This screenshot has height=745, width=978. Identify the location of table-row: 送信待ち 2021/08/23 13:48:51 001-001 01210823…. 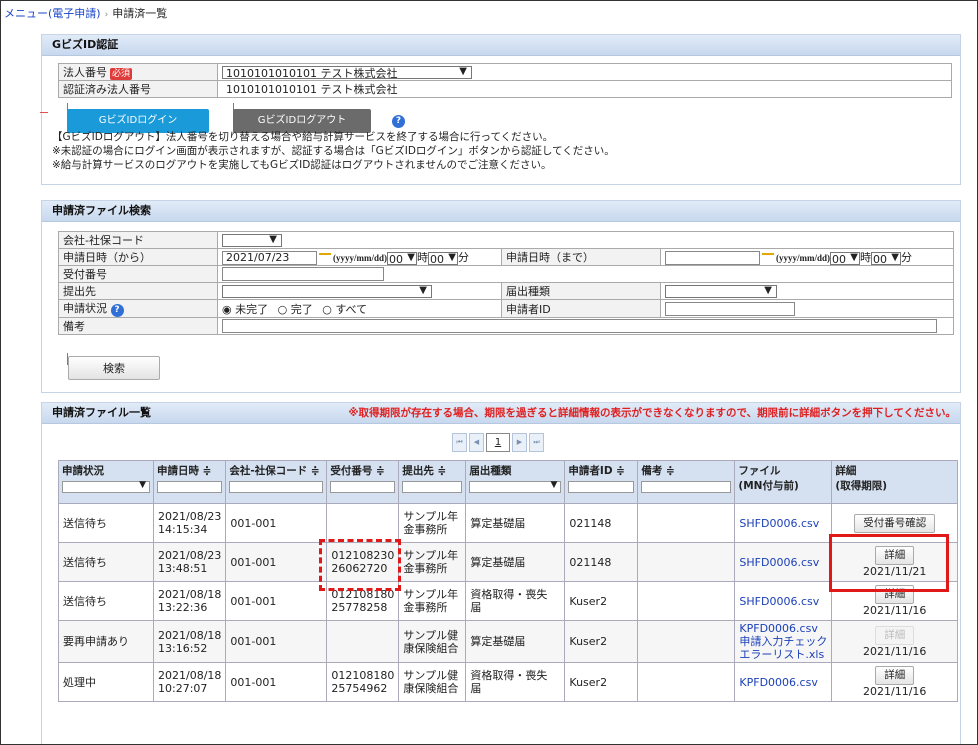
(508, 562).